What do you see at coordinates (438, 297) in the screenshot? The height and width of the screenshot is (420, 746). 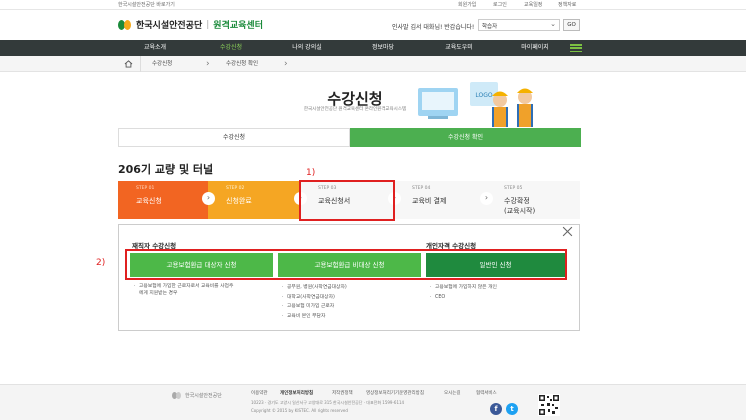 I see `list-item: · CEO` at bounding box center [438, 297].